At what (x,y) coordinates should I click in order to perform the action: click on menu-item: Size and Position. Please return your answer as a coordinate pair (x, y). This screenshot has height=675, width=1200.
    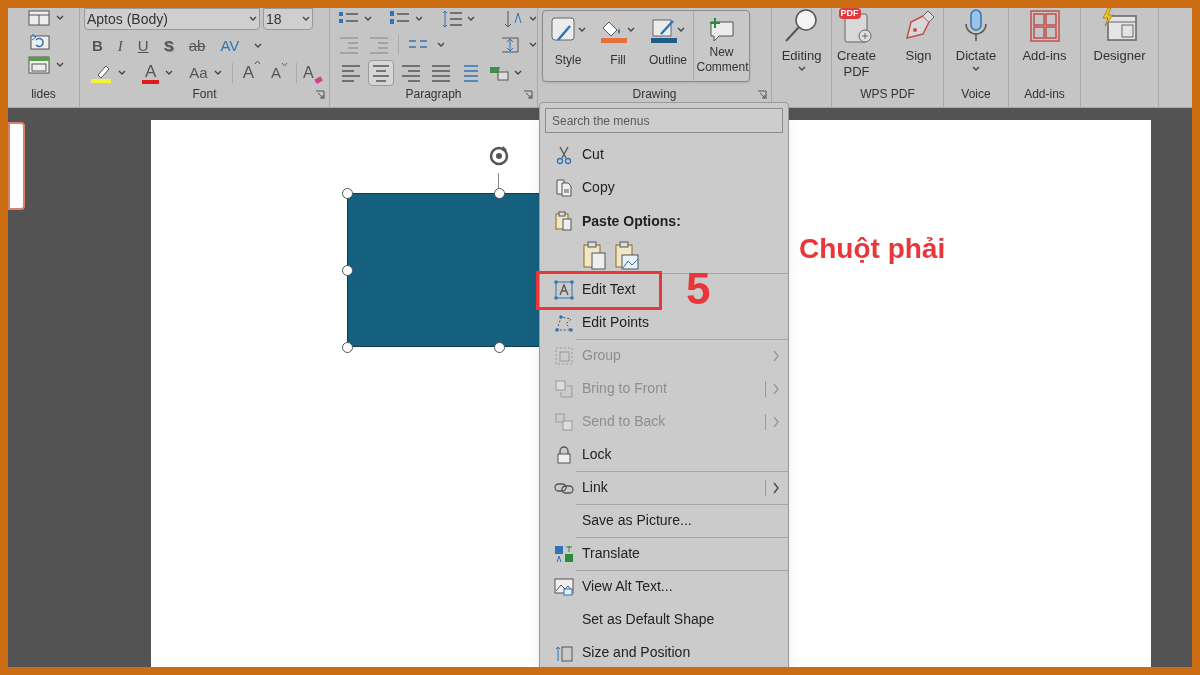
    Looking at the image, I should click on (664, 651).